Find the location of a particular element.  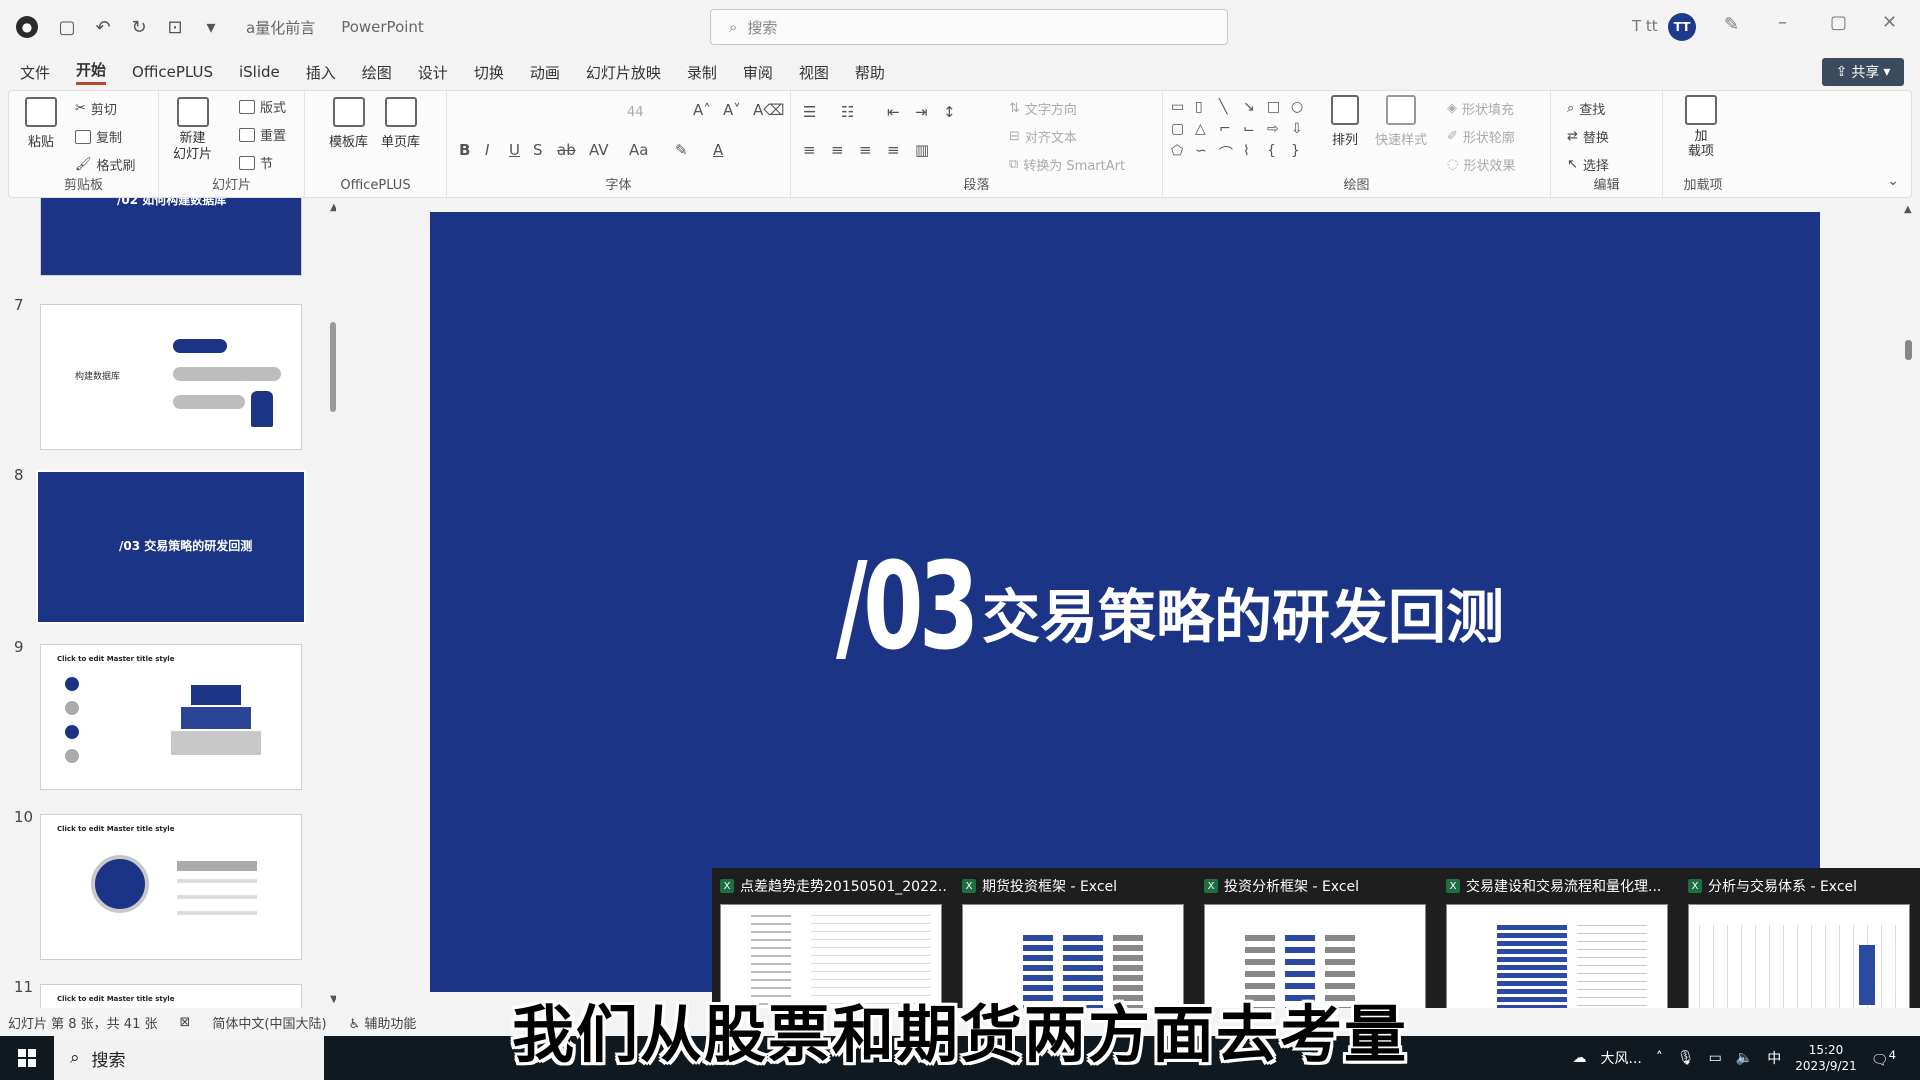

tab-view: 视图 is located at coordinates (814, 72).